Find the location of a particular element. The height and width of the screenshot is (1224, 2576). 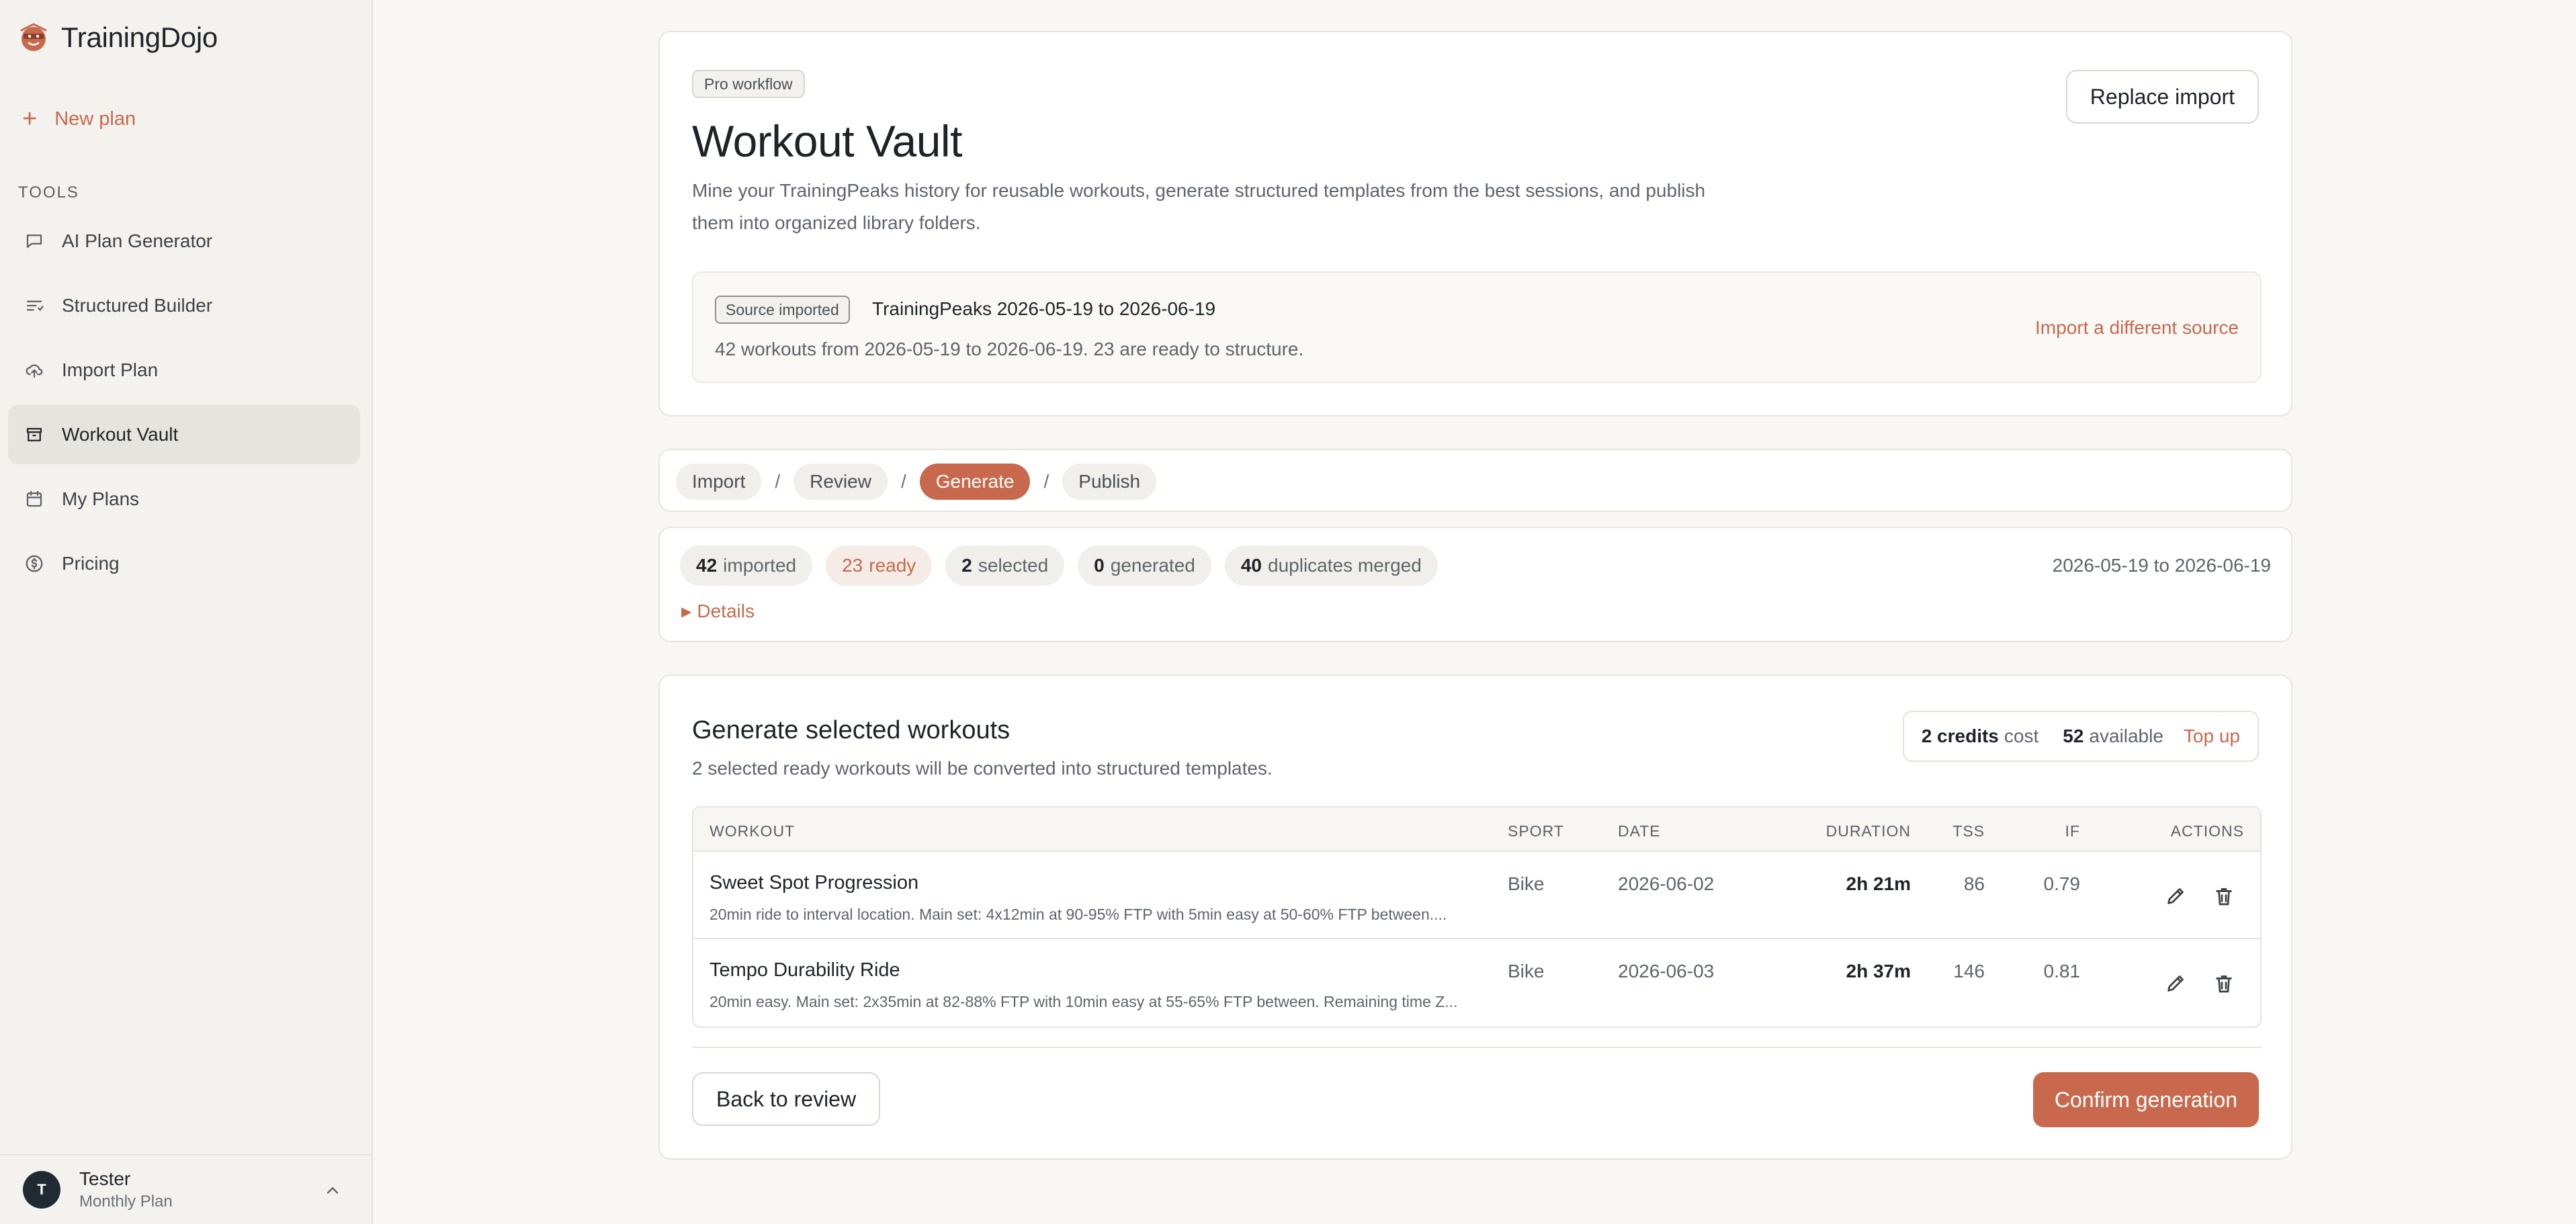

sidebar-item-my-plans: My Plans is located at coordinates (184, 499).